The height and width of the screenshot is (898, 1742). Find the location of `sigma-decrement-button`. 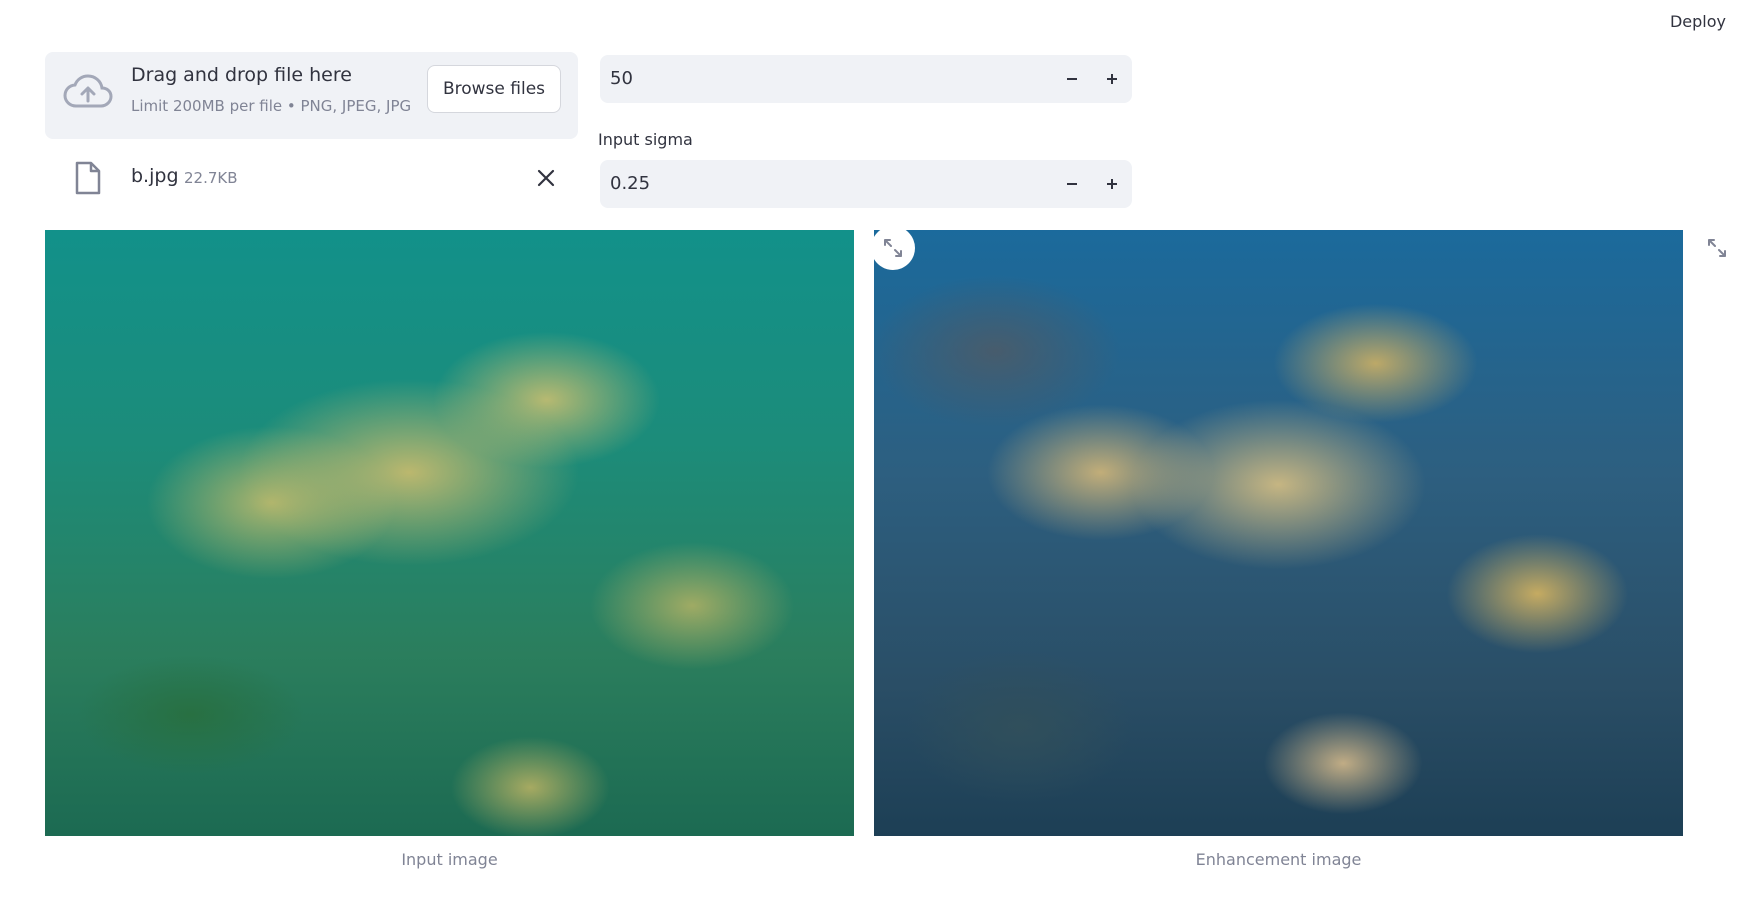

sigma-decrement-button is located at coordinates (1072, 184).